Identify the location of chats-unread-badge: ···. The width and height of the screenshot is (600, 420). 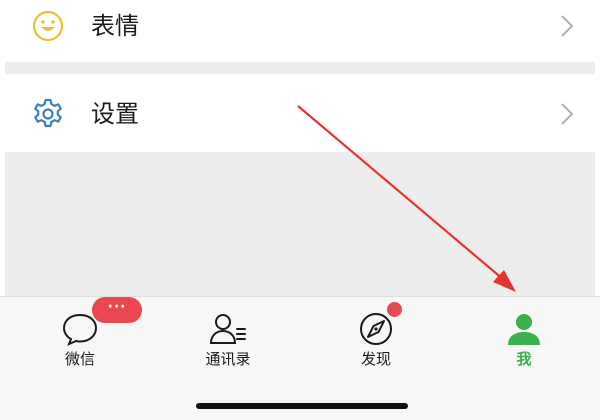
(117, 310).